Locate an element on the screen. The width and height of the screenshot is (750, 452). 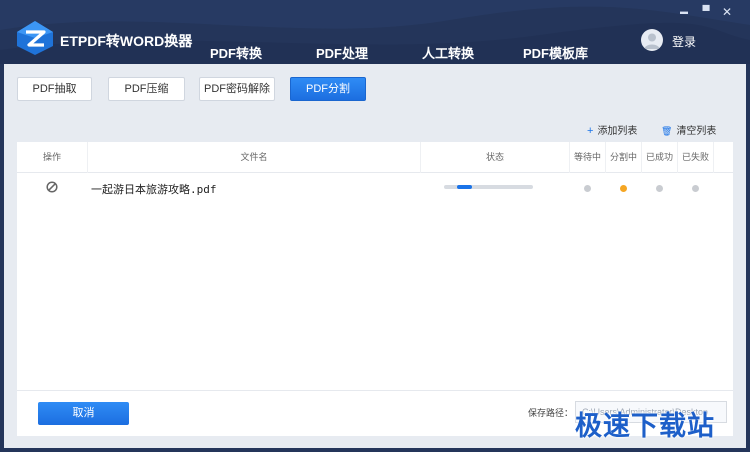
app-title: ETPDF转WORD换器 is located at coordinates (126, 41).